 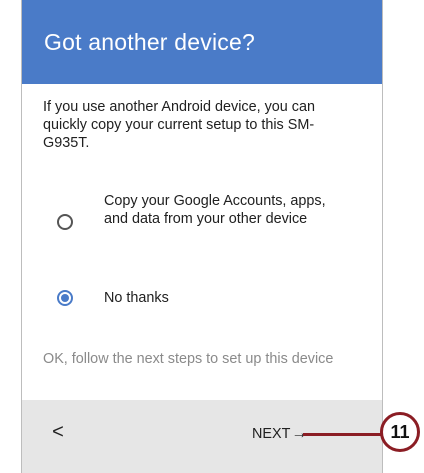 What do you see at coordinates (400, 432) in the screenshot?
I see `callout-badge: 11` at bounding box center [400, 432].